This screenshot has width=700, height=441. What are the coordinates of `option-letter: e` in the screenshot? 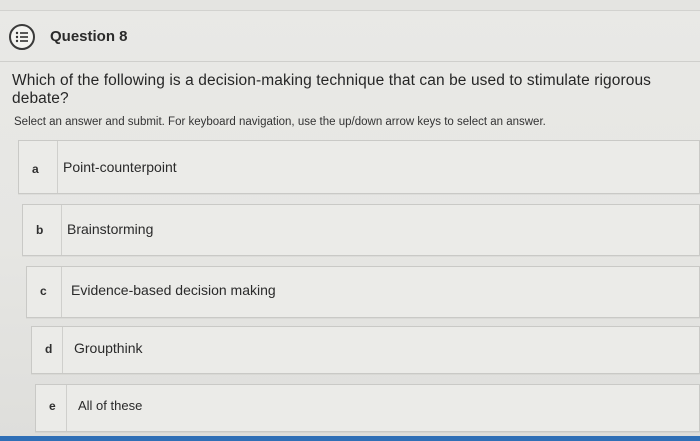 It's located at (52, 406).